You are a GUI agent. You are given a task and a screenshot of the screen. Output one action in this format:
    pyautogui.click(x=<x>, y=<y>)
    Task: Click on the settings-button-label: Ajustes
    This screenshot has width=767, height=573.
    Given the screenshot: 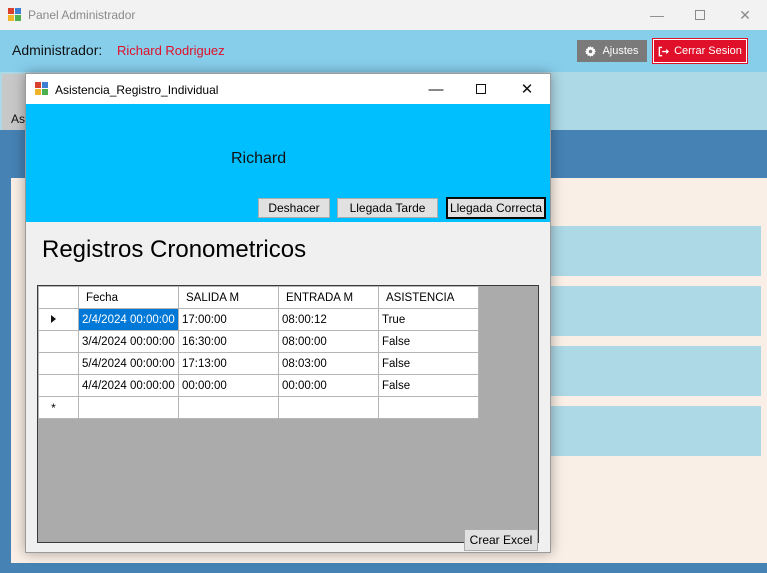 What is the action you would take?
    pyautogui.click(x=620, y=51)
    